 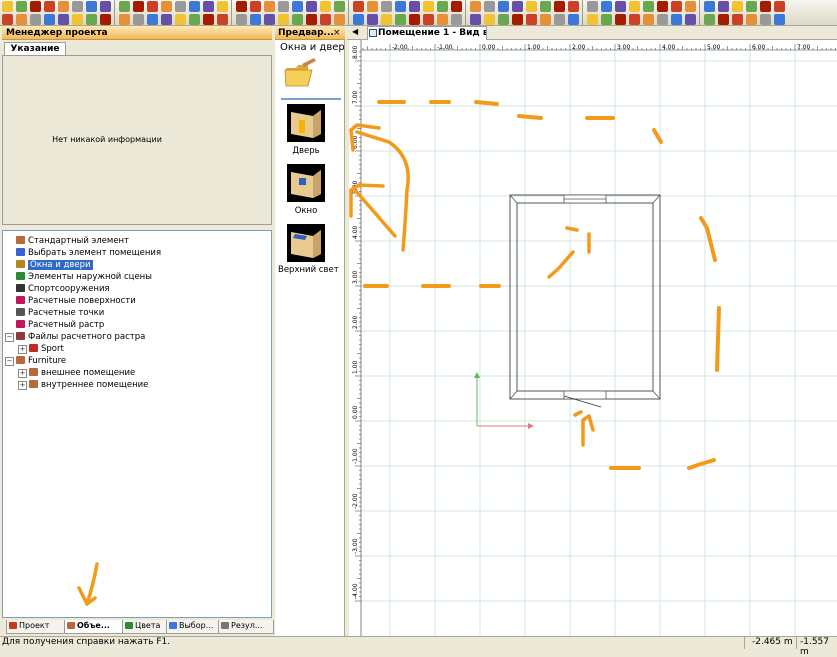 What do you see at coordinates (84, 277) in the screenshot?
I see `tree-item: Элементы наружной сцены` at bounding box center [84, 277].